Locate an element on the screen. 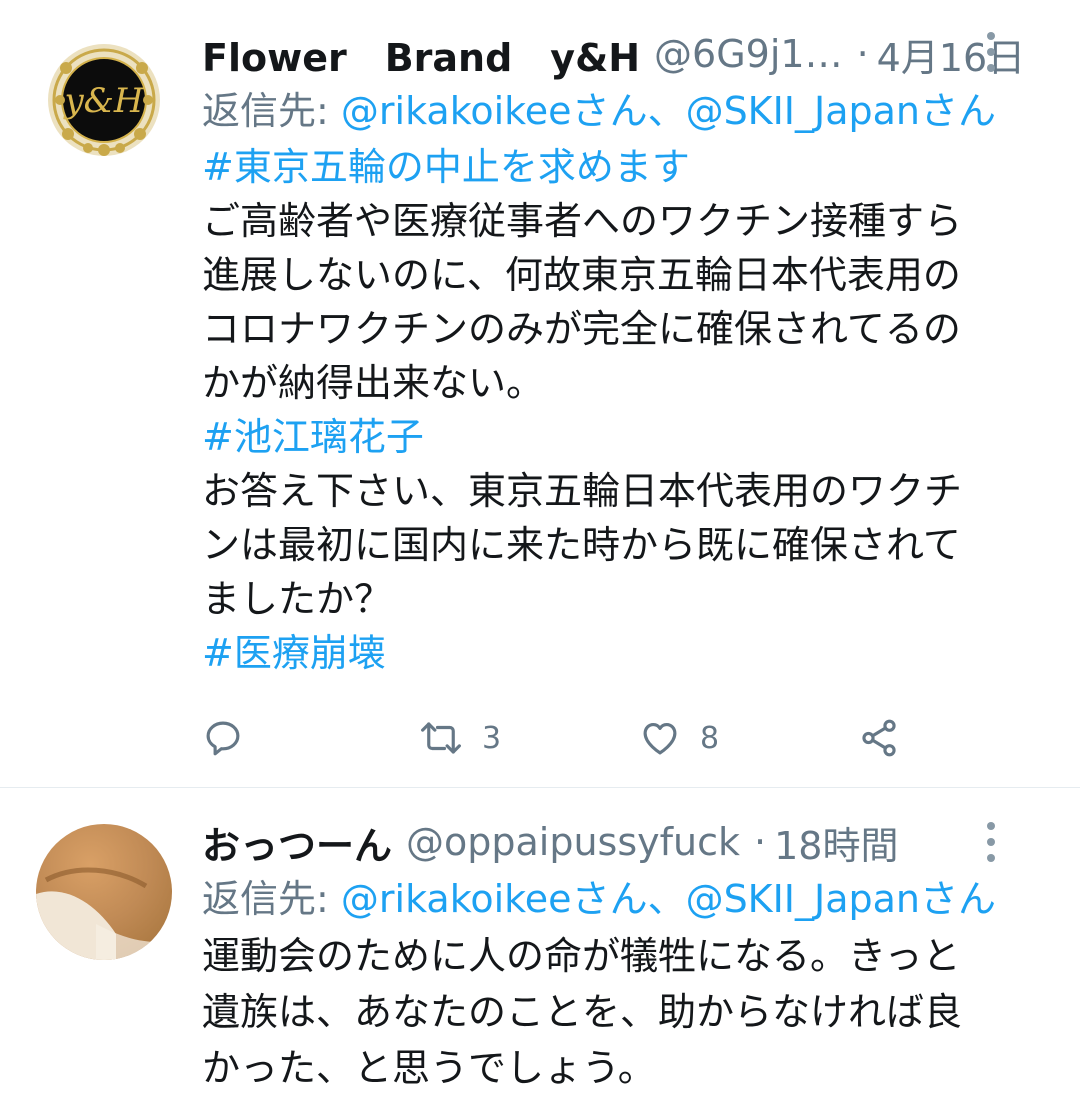 Image resolution: width=1080 pixels, height=1108 pixels. user-photo-icon is located at coordinates (104, 892).